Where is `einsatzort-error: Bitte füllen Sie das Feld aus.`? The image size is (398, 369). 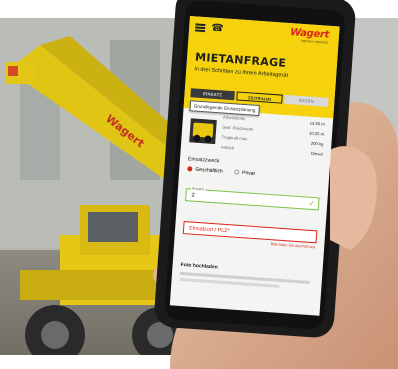
einsatzort-error: Bitte füllen Sie das Feld aus. is located at coordinates (293, 246).